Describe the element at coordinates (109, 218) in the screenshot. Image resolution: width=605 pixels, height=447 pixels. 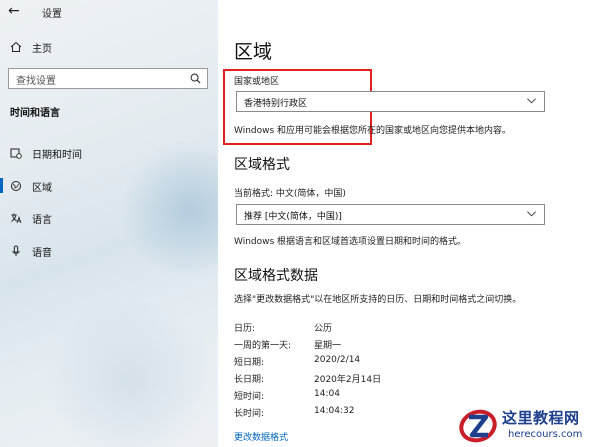
I see `sidebar-item-language: 语言` at that location.